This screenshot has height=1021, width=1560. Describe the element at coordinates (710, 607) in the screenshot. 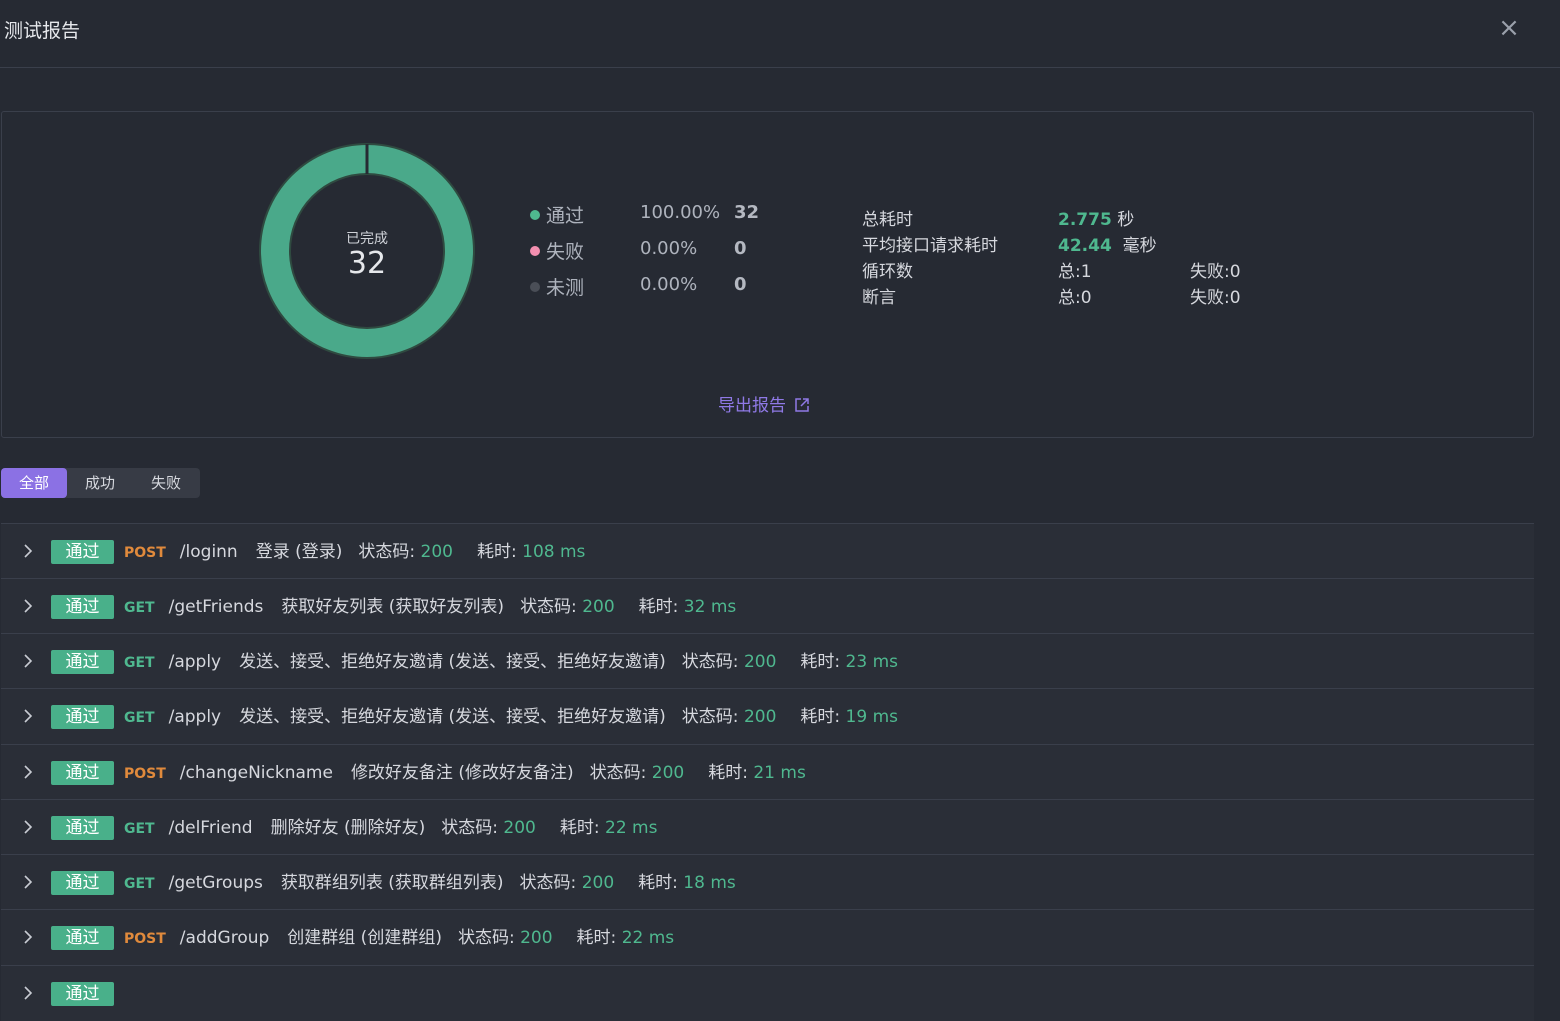

I see `time-value: 32 ms` at that location.